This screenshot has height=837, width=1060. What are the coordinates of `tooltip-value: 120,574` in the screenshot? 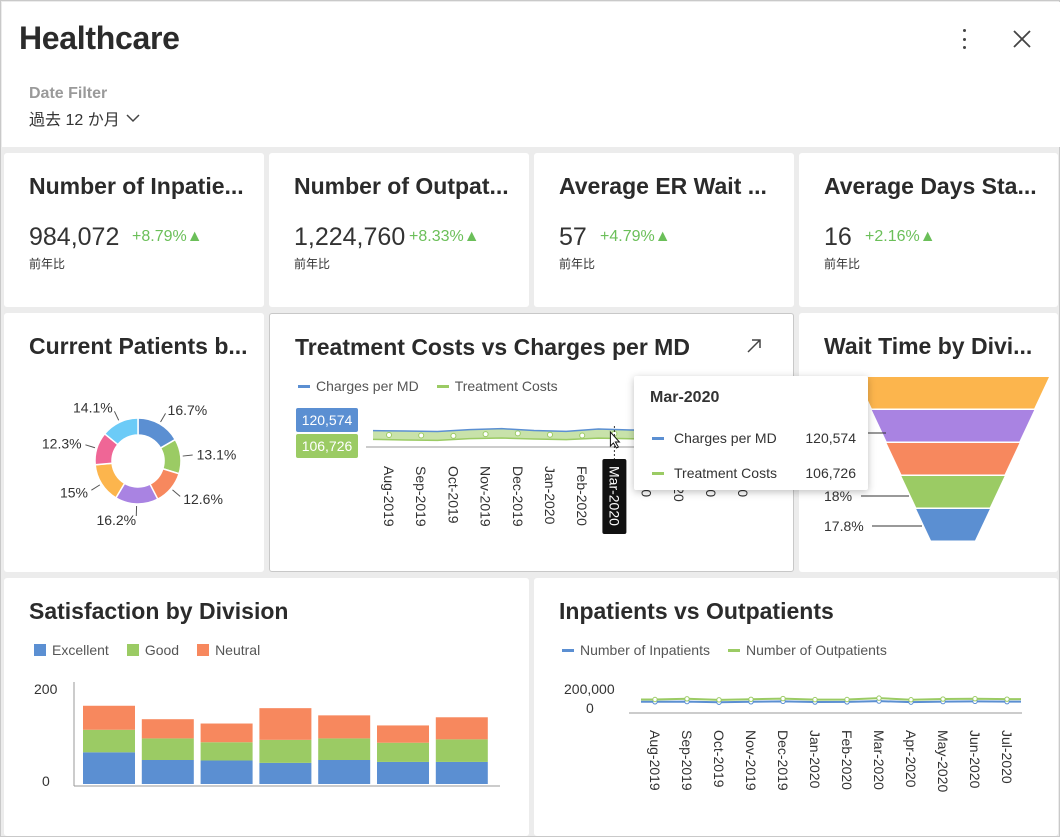 It's located at (830, 438).